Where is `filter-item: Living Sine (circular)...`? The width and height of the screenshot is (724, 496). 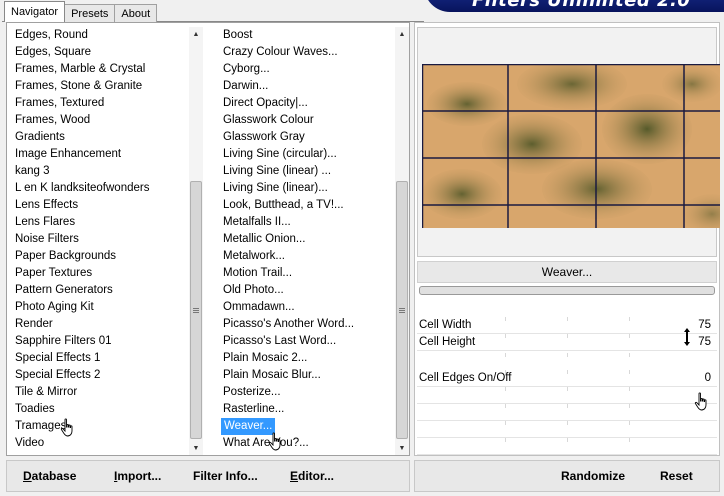
filter-item: Living Sine (circular)... is located at coordinates (309, 154).